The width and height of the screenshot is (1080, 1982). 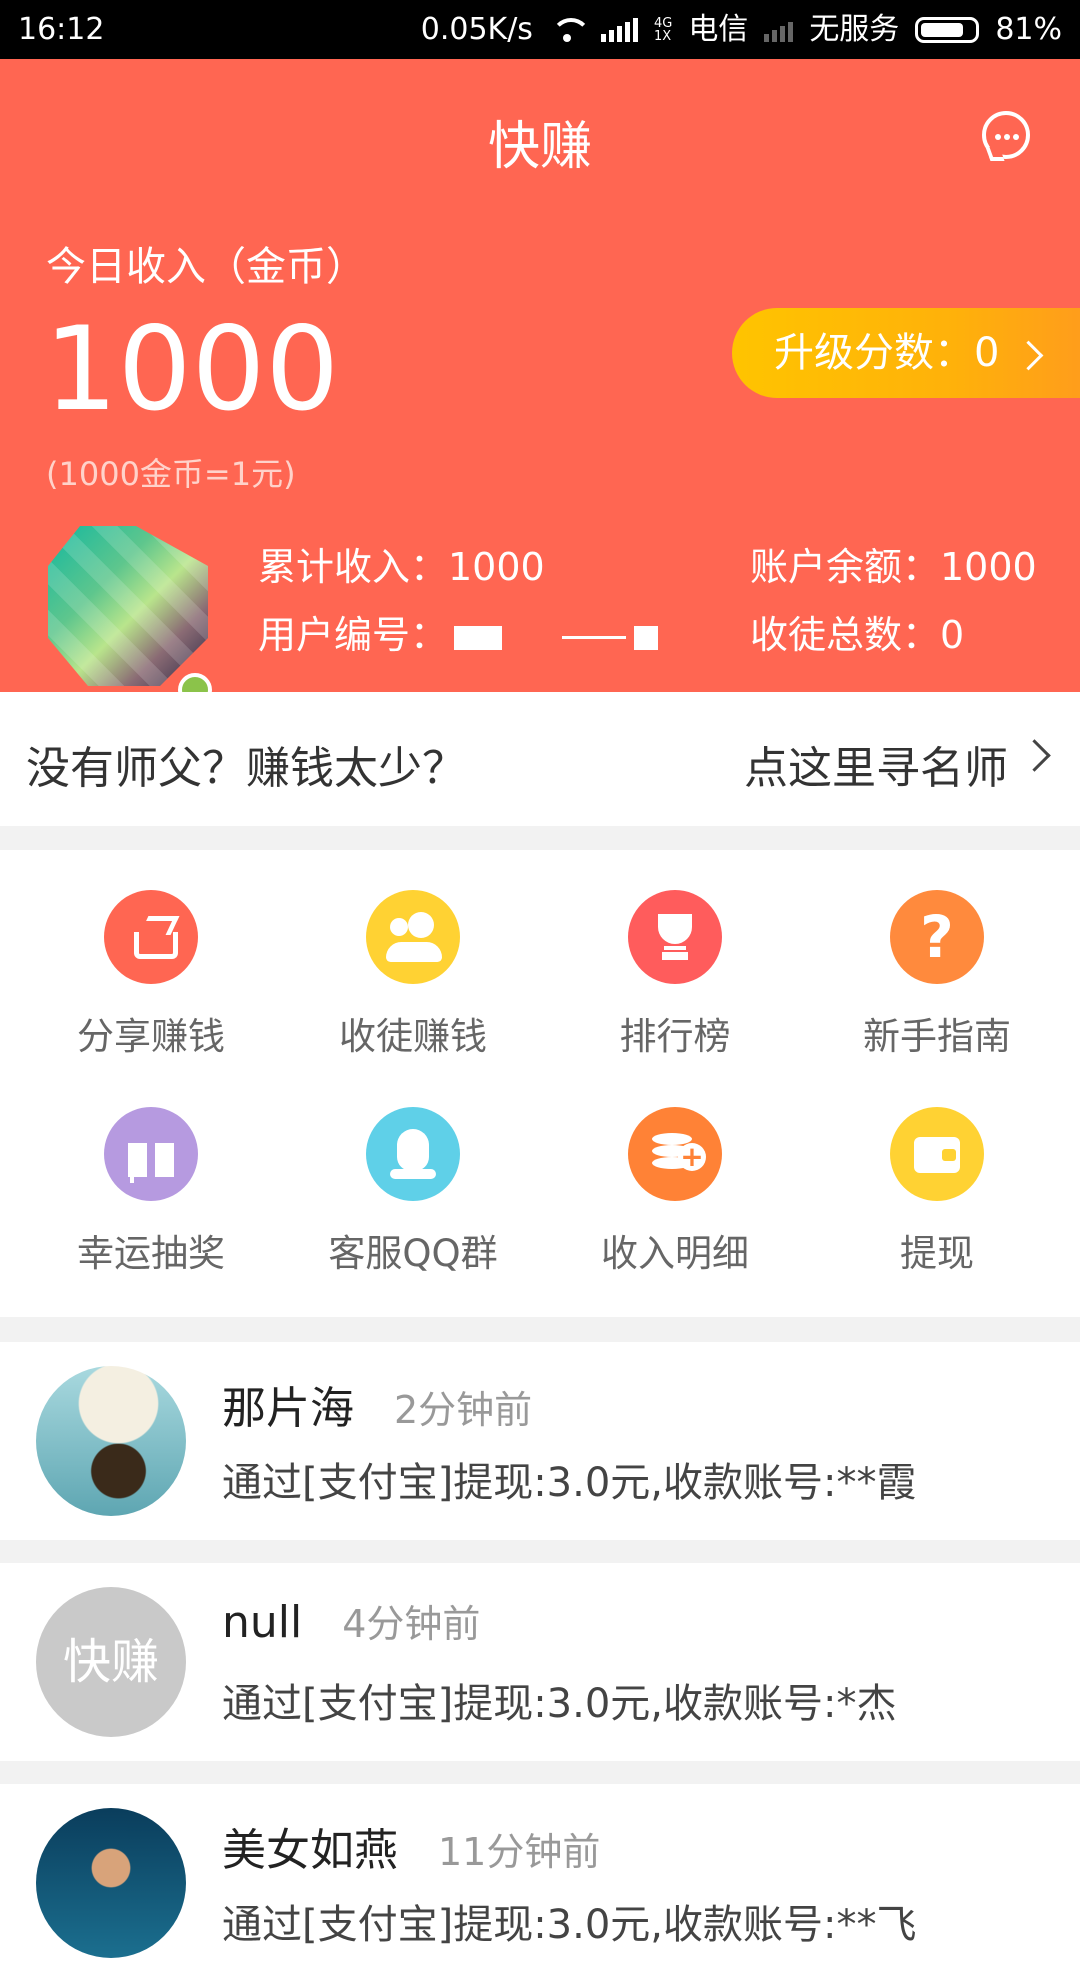 What do you see at coordinates (857, 635) in the screenshot?
I see `apprentice-count: 收徒总数：0` at bounding box center [857, 635].